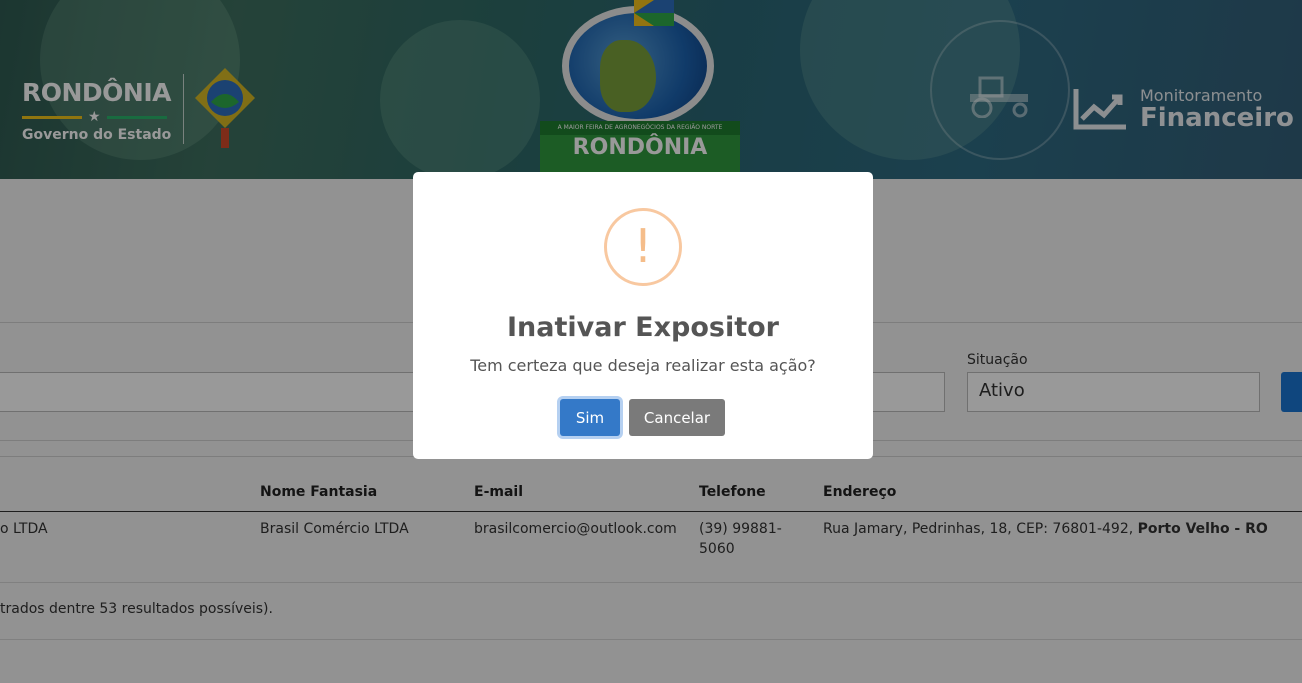 Image resolution: width=1302 pixels, height=683 pixels. What do you see at coordinates (677, 417) in the screenshot?
I see `cancel-button: Cancelar` at bounding box center [677, 417].